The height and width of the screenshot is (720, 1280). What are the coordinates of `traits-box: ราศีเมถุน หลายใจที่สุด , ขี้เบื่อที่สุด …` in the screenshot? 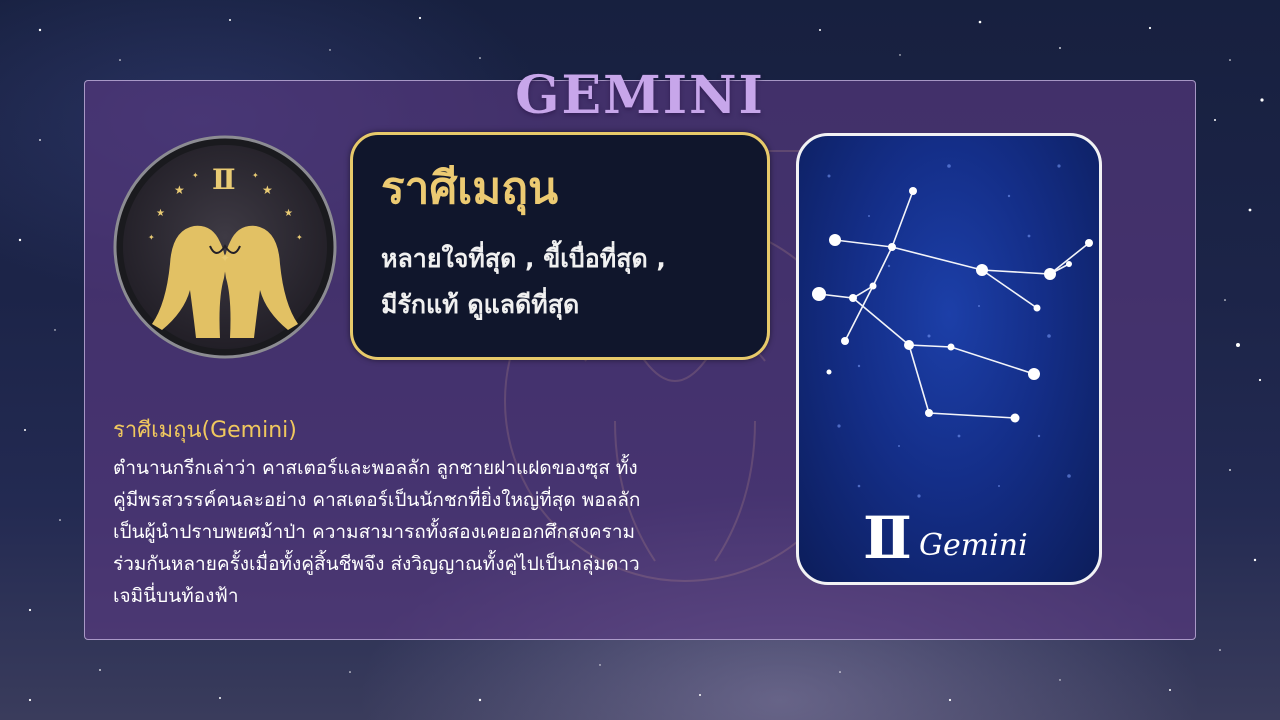 It's located at (560, 246).